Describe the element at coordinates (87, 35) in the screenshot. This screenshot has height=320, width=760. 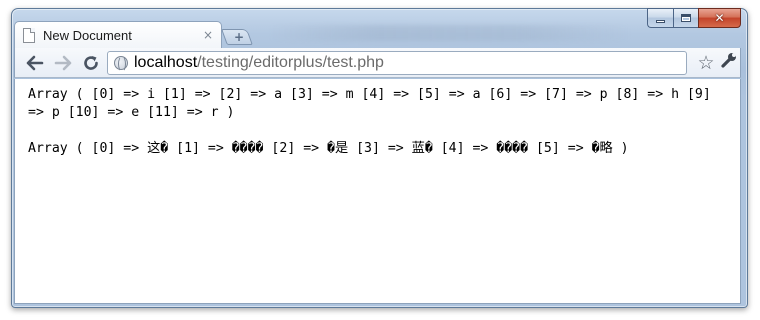
I see `tab-title: New Document` at that location.